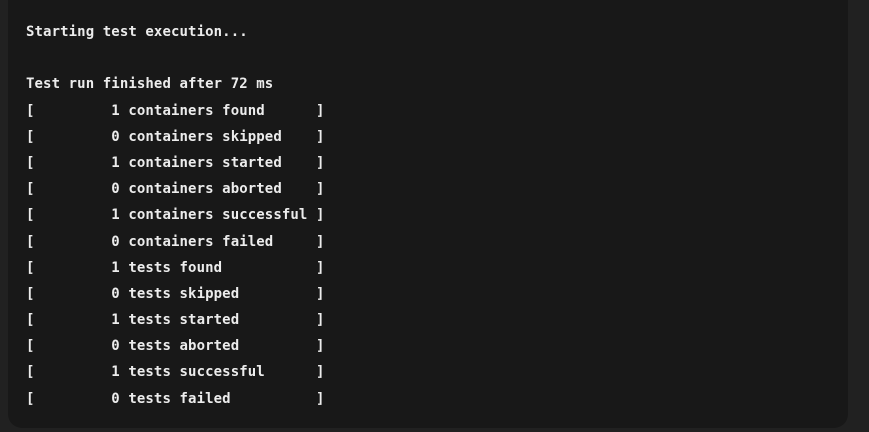 This screenshot has width=869, height=432. Describe the element at coordinates (175, 241) in the screenshot. I see `console-line-containers-failed: [ 0 containers failed ]` at that location.